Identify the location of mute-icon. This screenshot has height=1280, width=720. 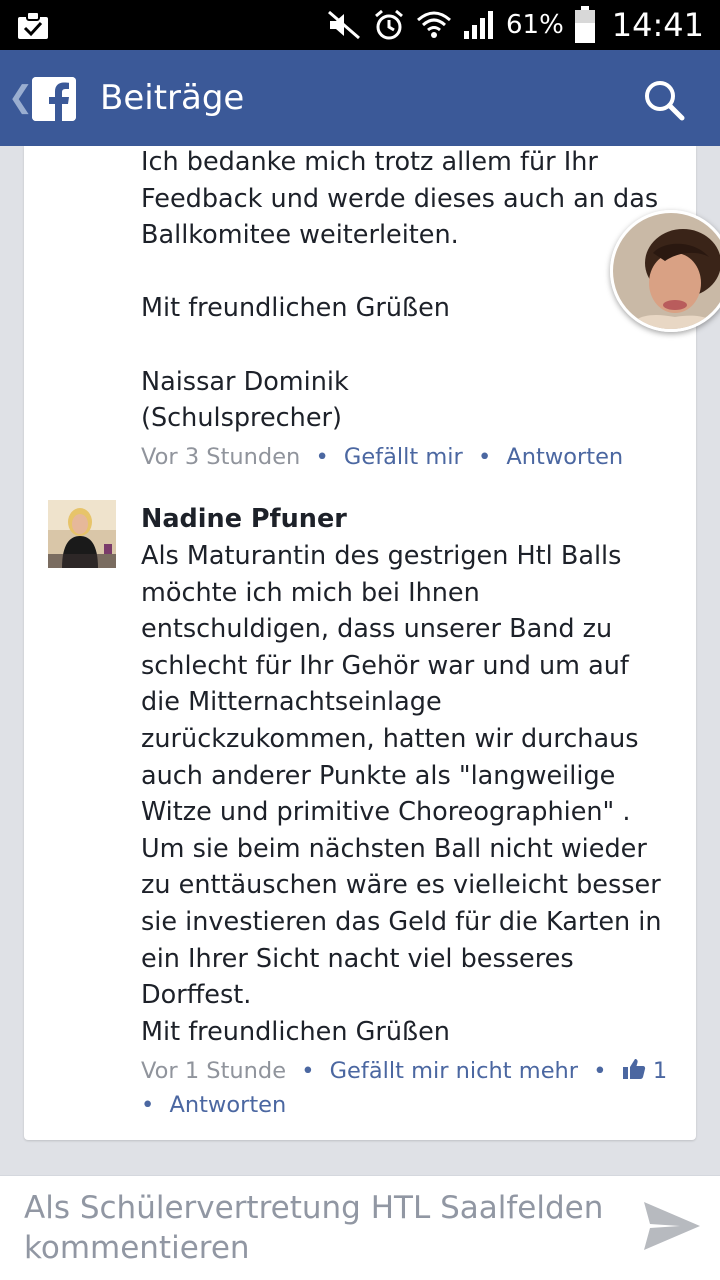
(344, 25).